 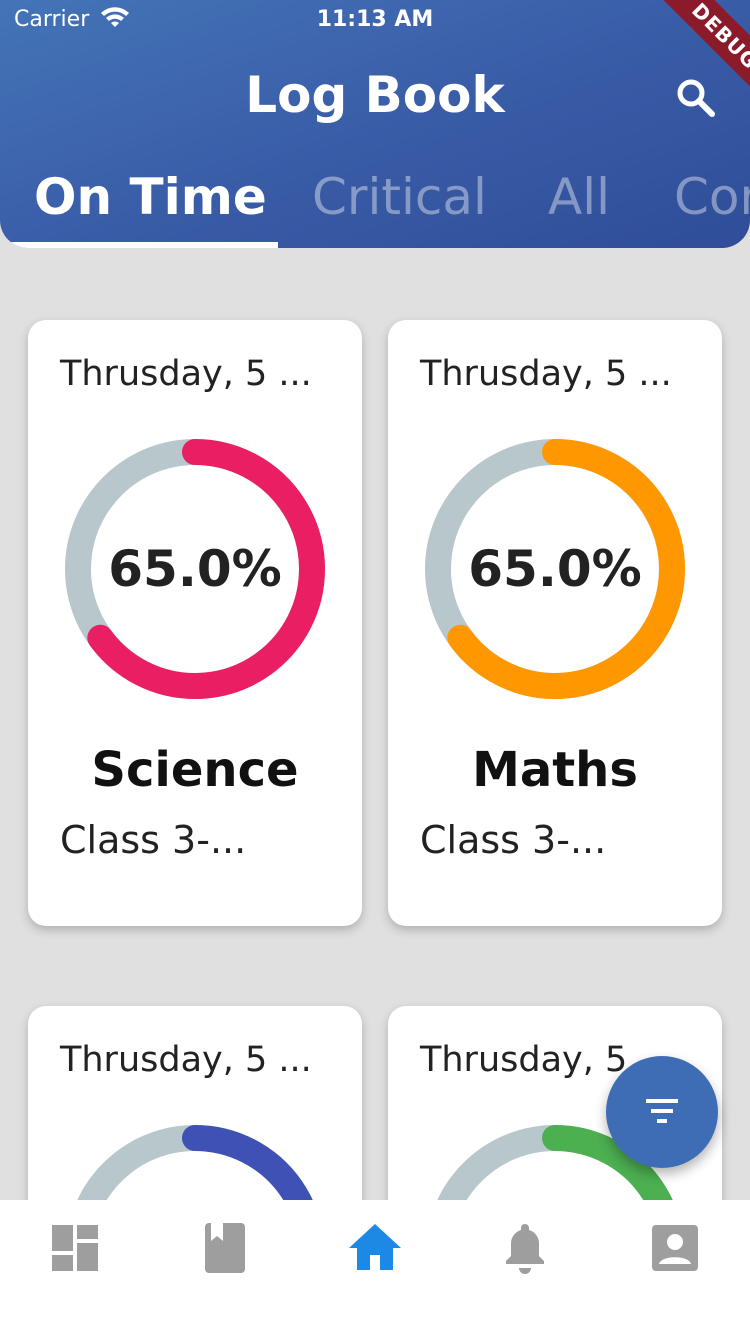 I want to click on card-date: Thrusday, 5, so click(x=524, y=1060).